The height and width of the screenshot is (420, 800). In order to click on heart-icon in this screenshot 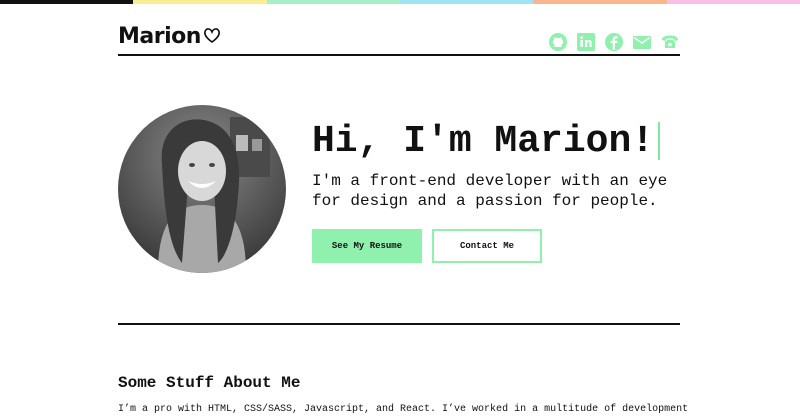, I will do `click(212, 36)`.